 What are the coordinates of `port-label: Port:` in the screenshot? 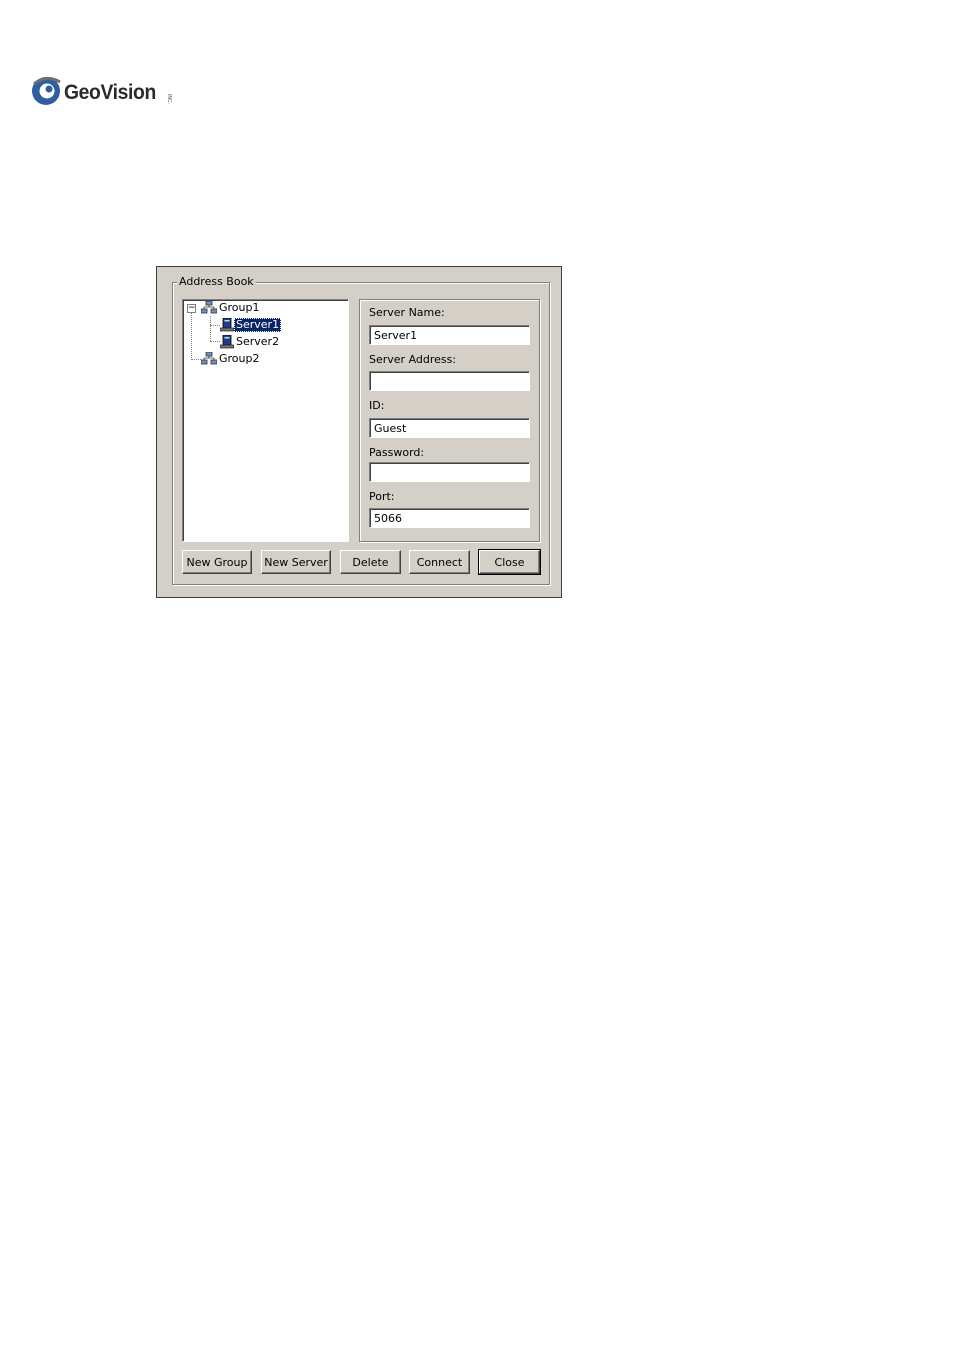 It's located at (382, 496).